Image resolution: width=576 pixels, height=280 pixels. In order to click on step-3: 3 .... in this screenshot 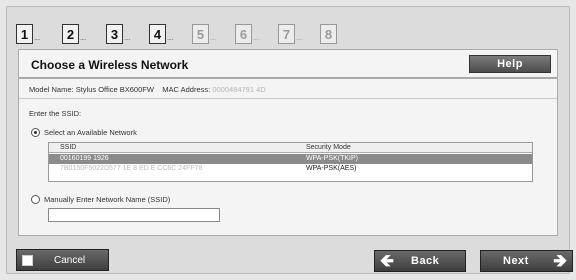, I will do `click(118, 33)`.